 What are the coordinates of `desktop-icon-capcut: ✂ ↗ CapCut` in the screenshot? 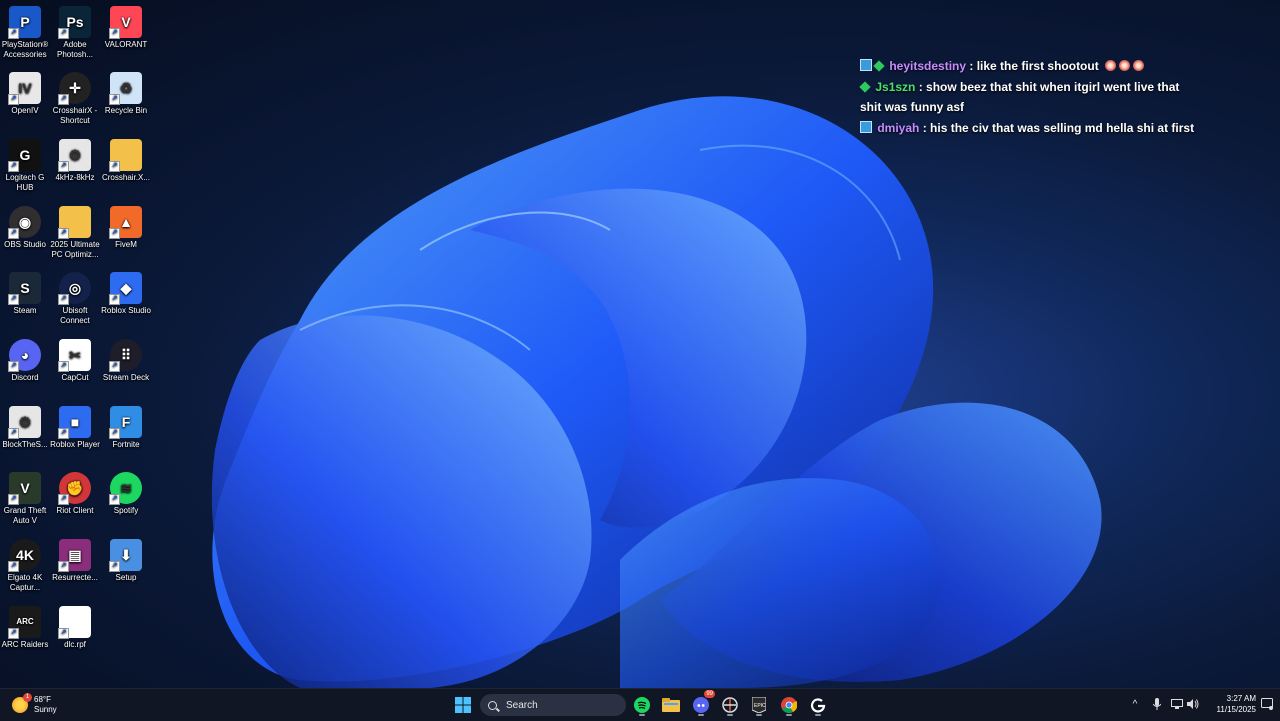 It's located at (75, 361).